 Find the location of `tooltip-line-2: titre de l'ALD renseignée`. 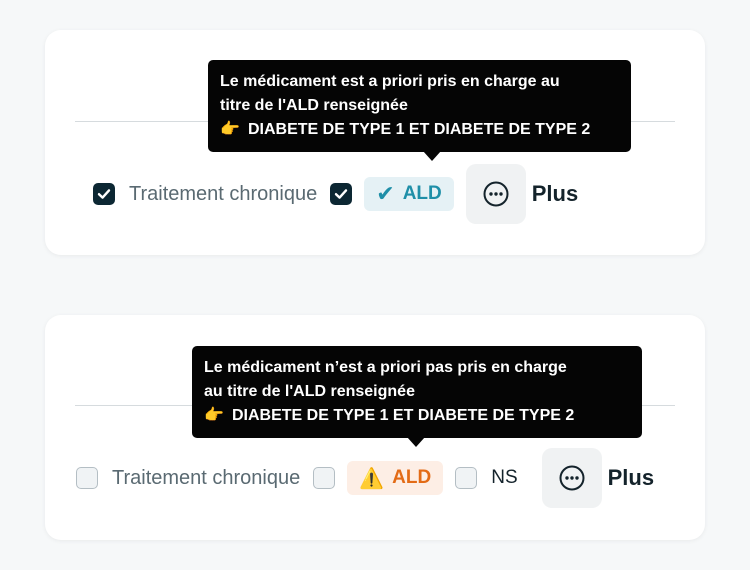

tooltip-line-2: titre de l'ALD renseignée is located at coordinates (314, 105).